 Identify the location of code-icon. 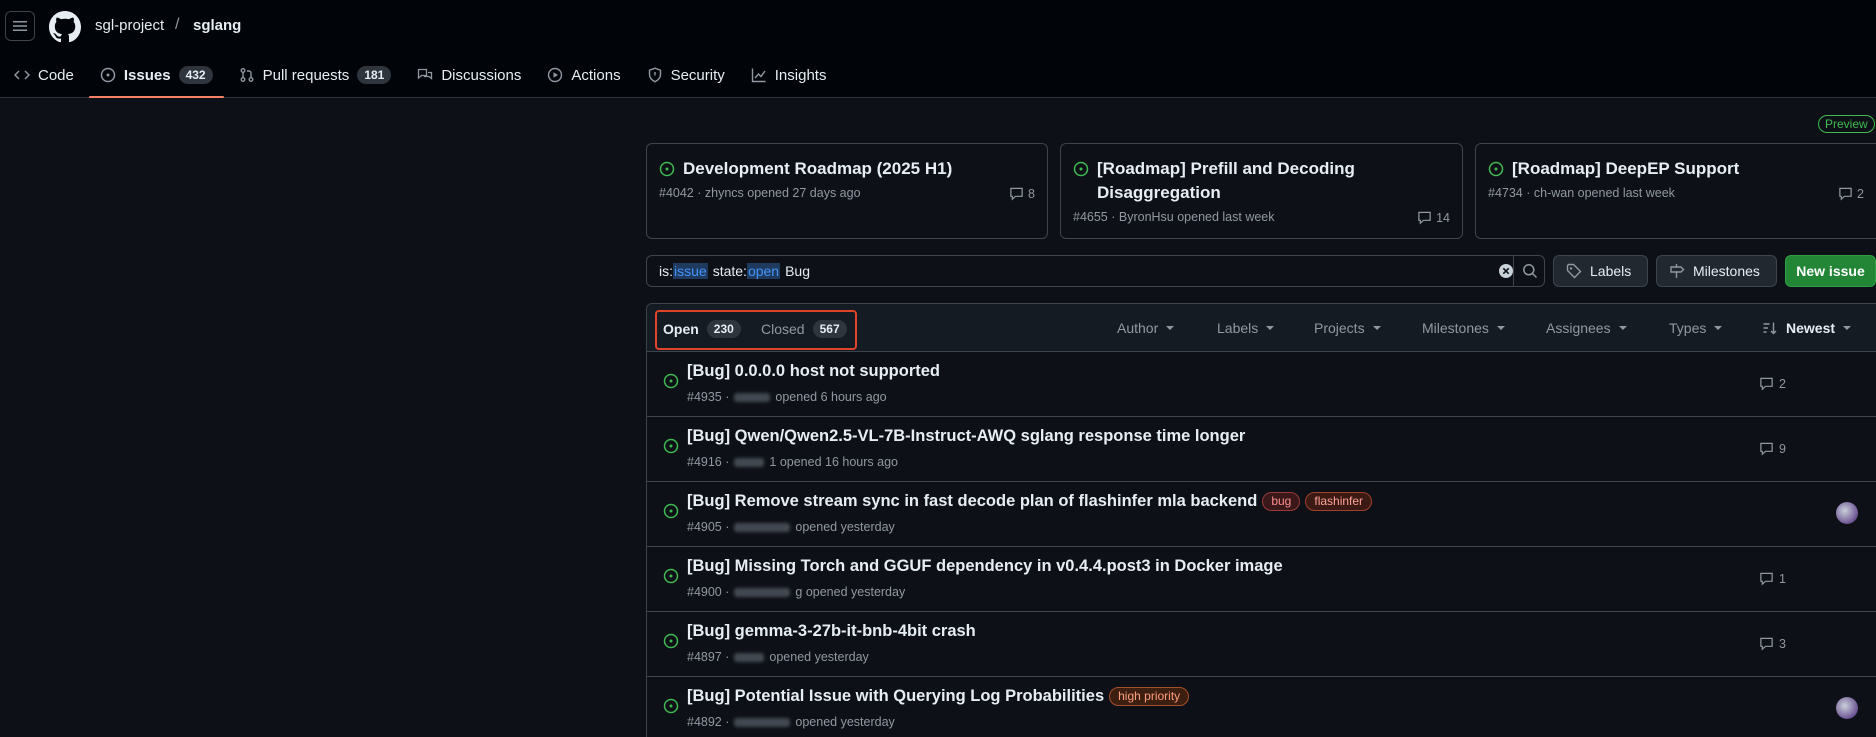
(22, 75).